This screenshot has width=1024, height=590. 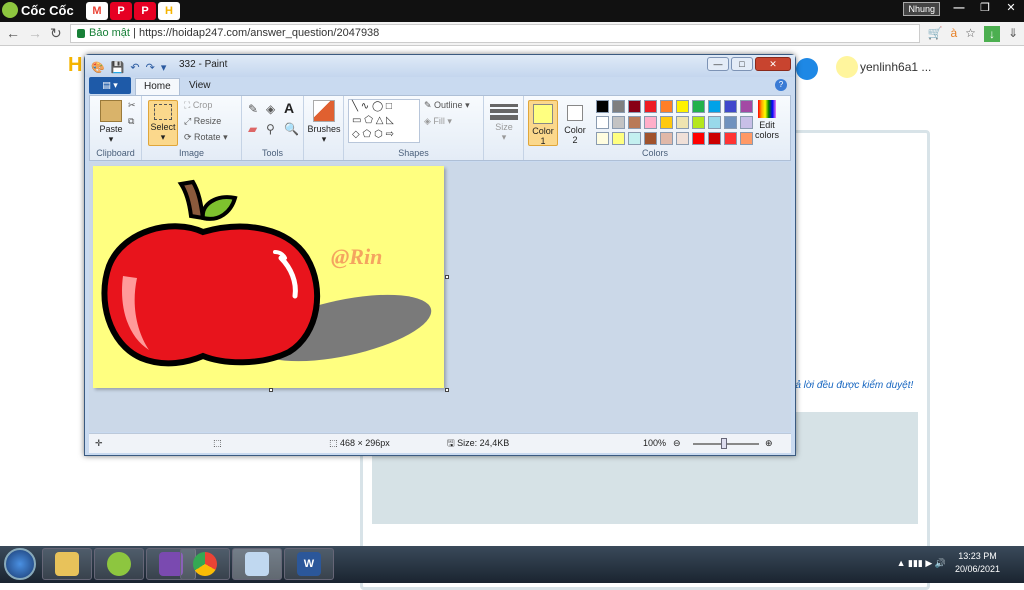 I want to click on tab-pinterest-1: P, so click(x=121, y=11).